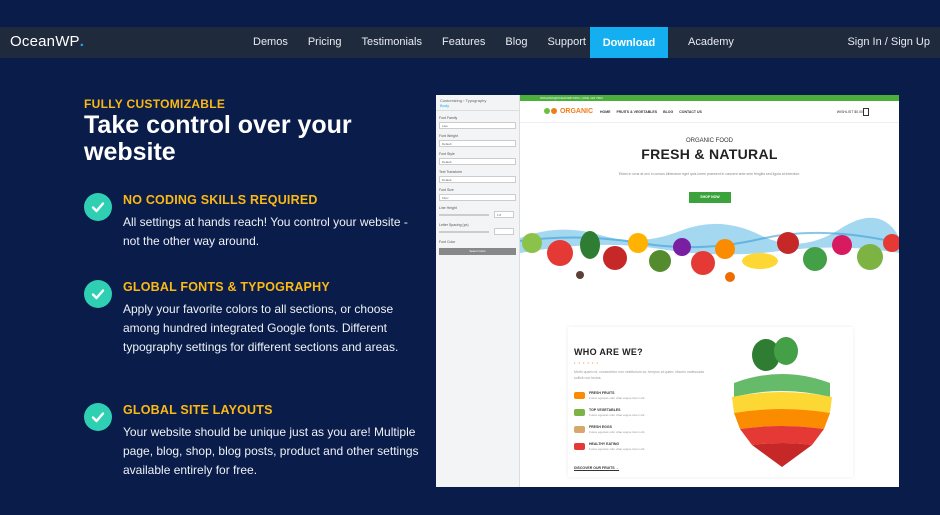 Image resolution: width=940 pixels, height=515 pixels. Describe the element at coordinates (866, 112) in the screenshot. I see `bag-icon` at that location.